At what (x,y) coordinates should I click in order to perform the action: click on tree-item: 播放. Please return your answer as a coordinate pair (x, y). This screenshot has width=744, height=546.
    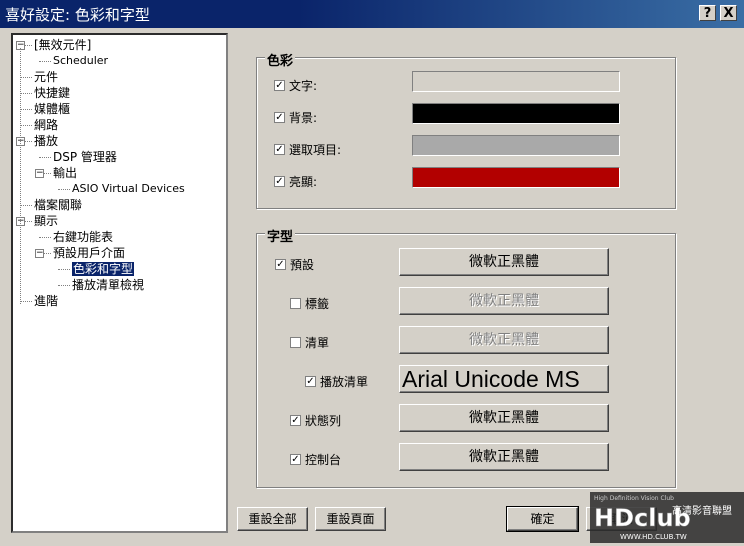
    Looking at the image, I should click on (46, 141).